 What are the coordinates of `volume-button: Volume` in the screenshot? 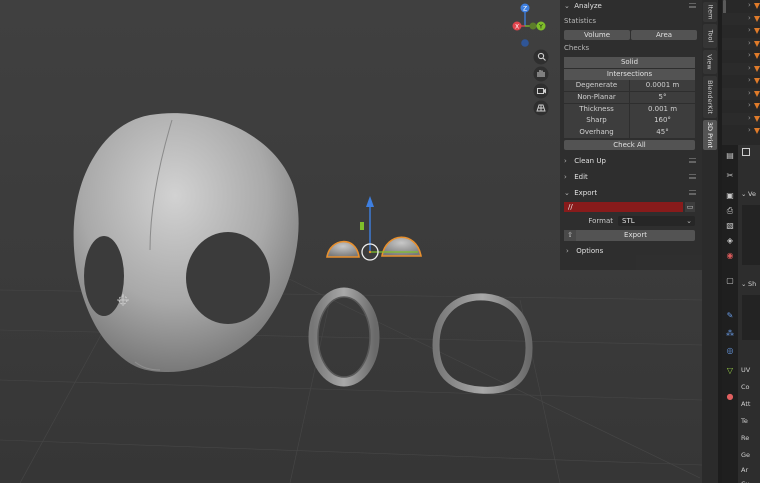 It's located at (597, 35).